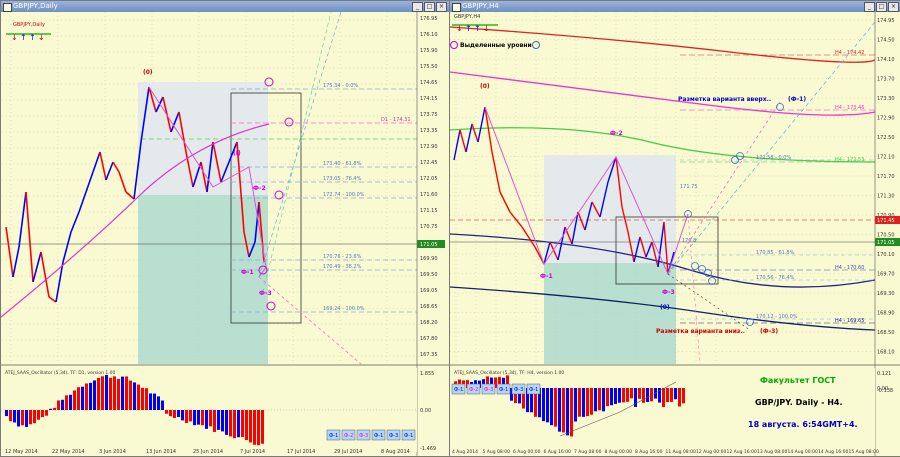 The image size is (900, 457). What do you see at coordinates (884, 374) in the screenshot?
I see `oscillator-scale-label: 0.121` at bounding box center [884, 374].